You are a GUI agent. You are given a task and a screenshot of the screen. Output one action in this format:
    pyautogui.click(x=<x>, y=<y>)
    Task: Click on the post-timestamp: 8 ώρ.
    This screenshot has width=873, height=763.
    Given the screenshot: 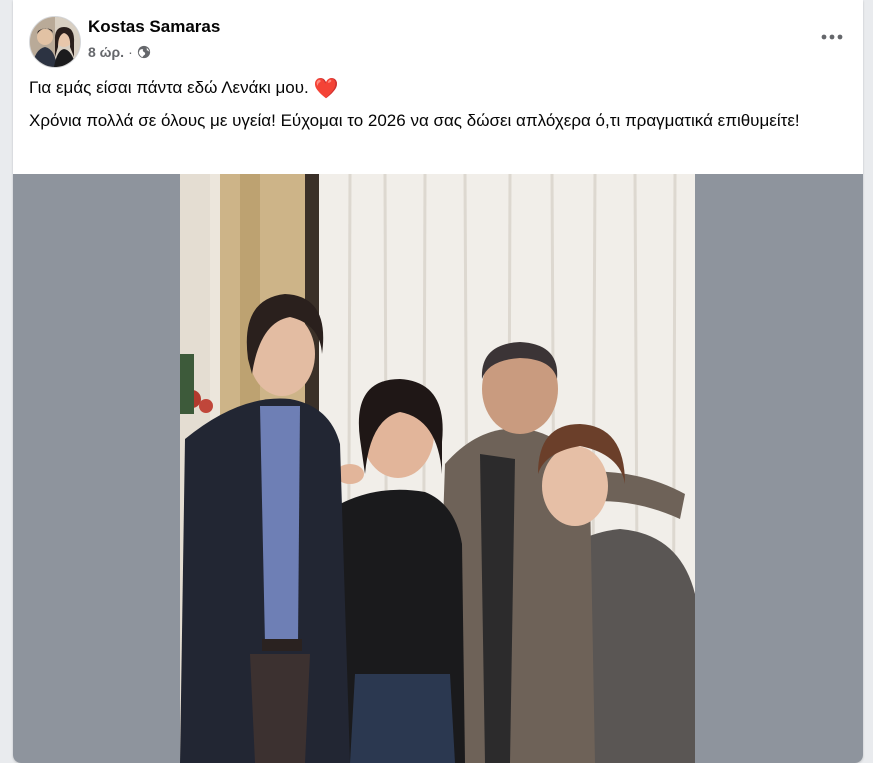 What is the action you would take?
    pyautogui.click(x=106, y=52)
    